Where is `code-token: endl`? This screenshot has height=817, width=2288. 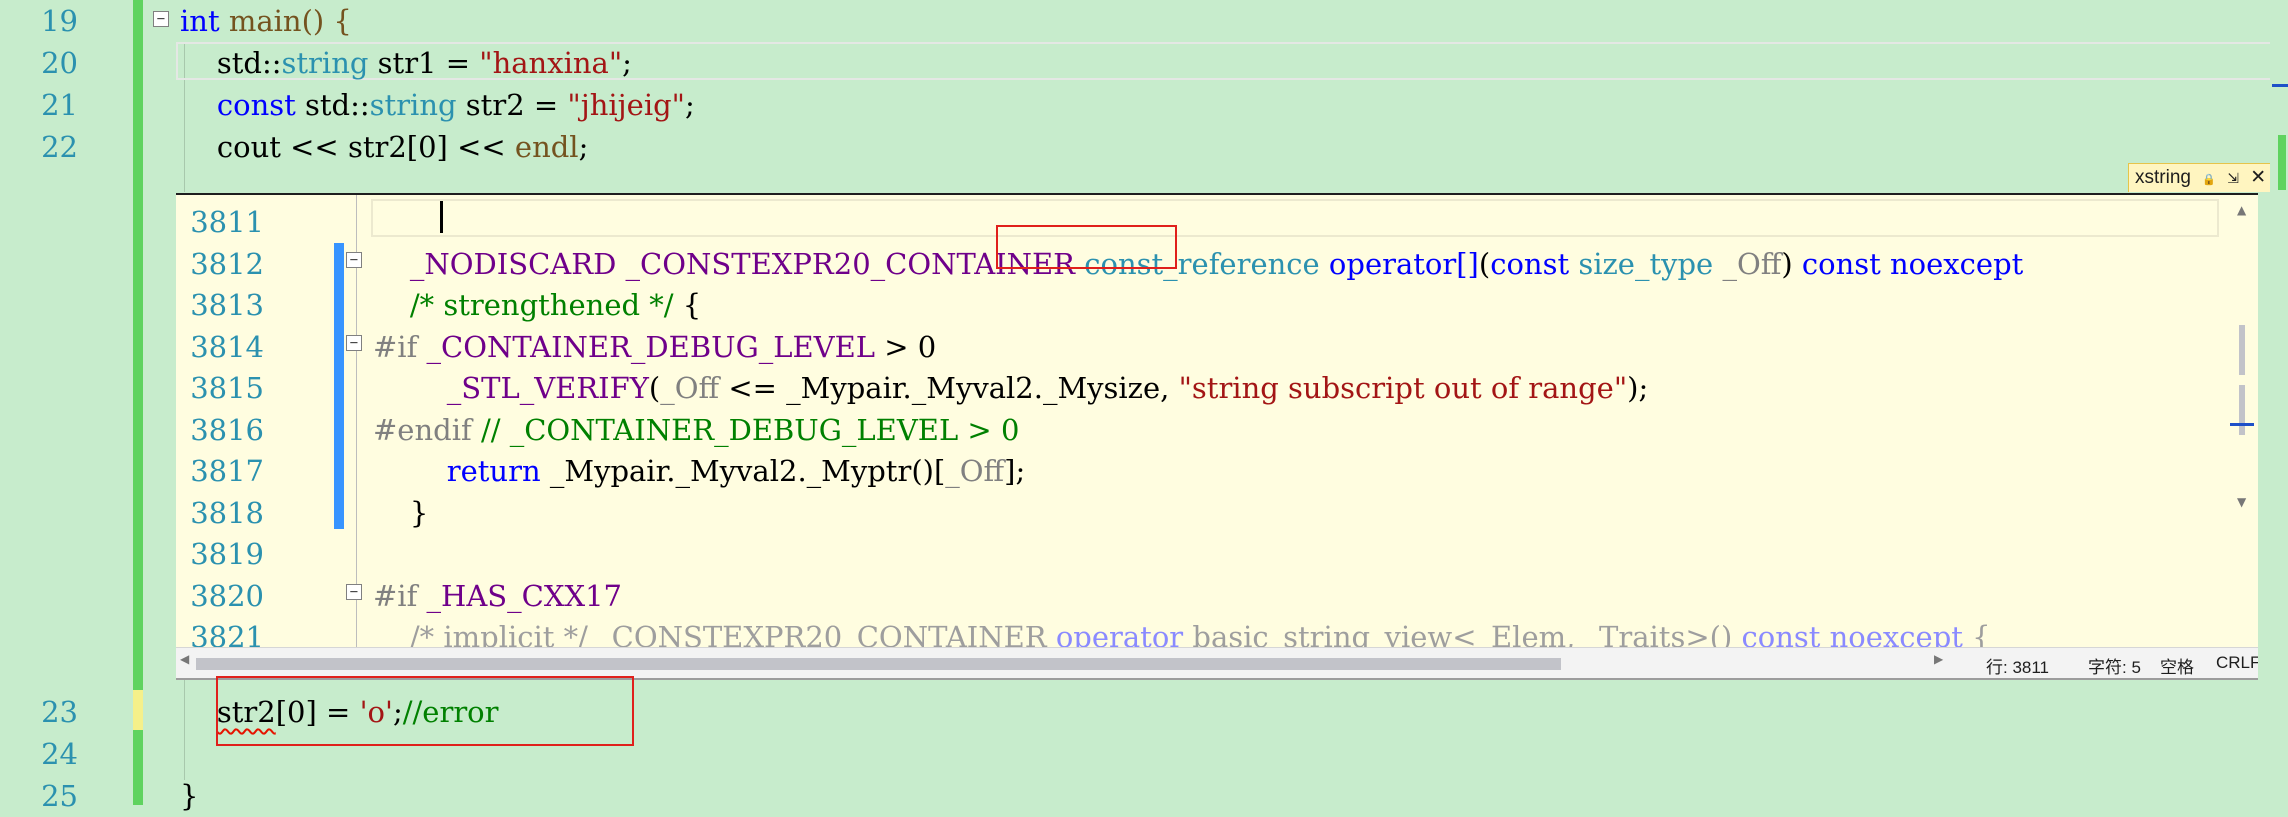 code-token: endl is located at coordinates (546, 147).